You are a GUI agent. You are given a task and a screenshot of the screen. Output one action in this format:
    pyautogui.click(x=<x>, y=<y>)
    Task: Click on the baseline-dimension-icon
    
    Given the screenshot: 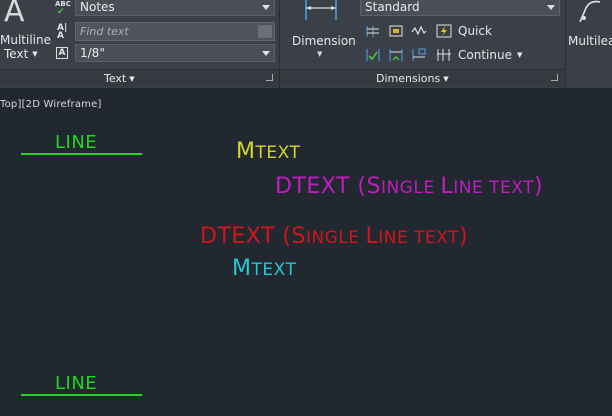 What is the action you would take?
    pyautogui.click(x=373, y=31)
    